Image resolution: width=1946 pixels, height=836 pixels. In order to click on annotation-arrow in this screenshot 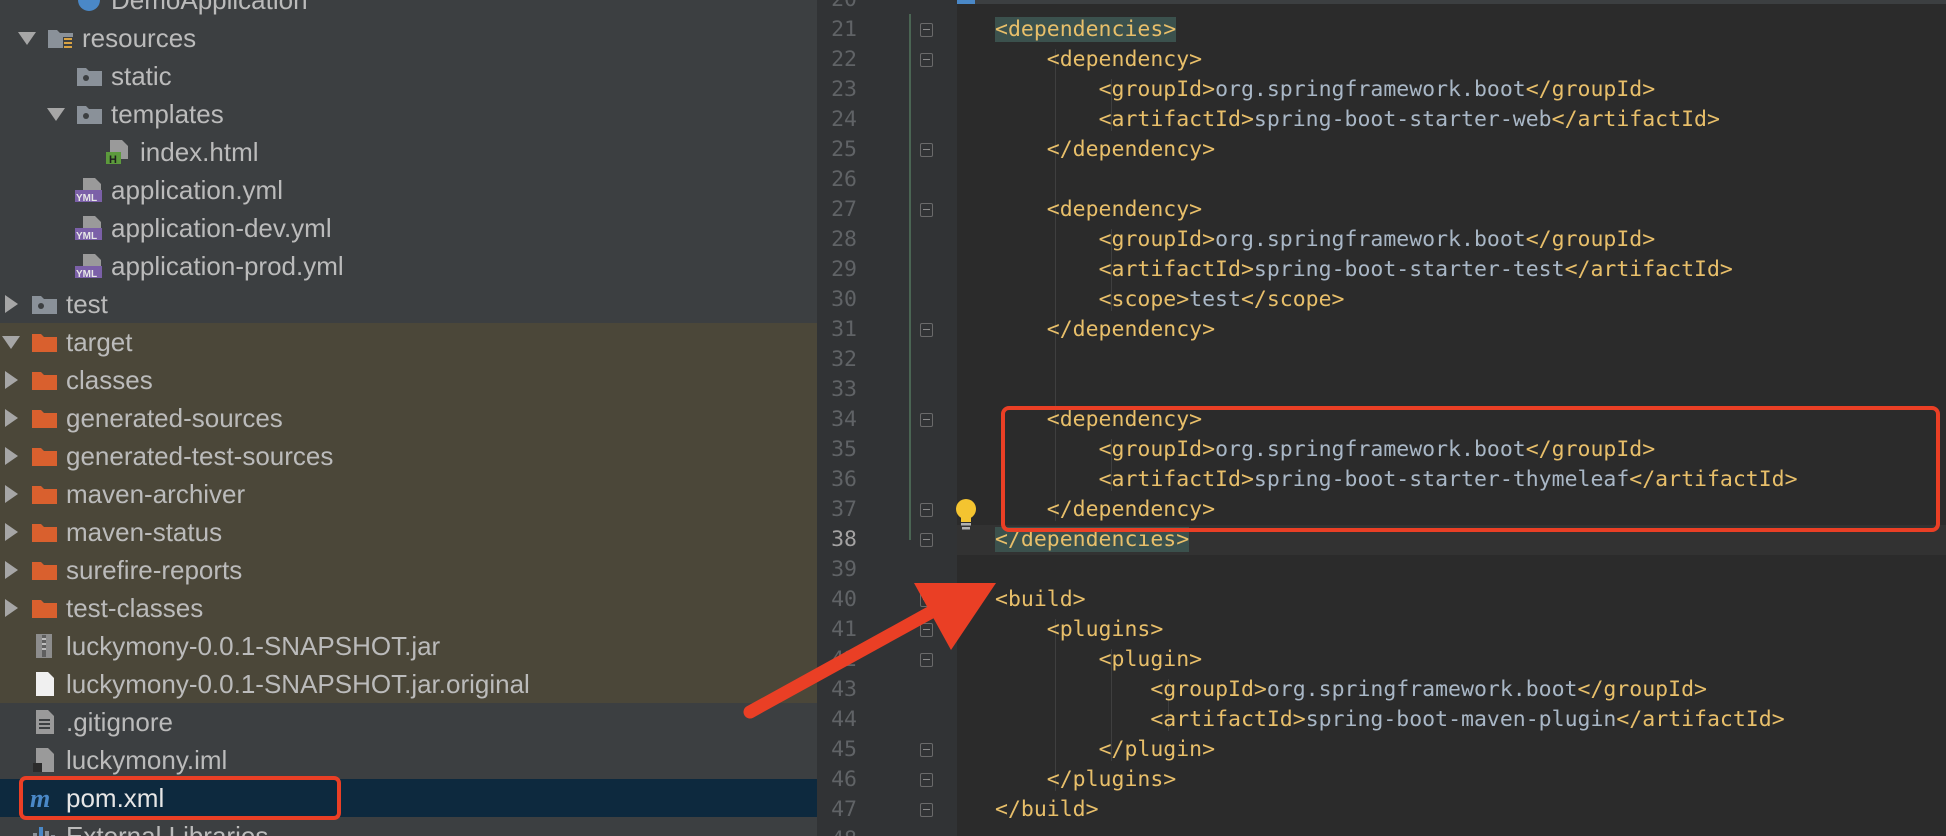, I will do `click(869, 651)`.